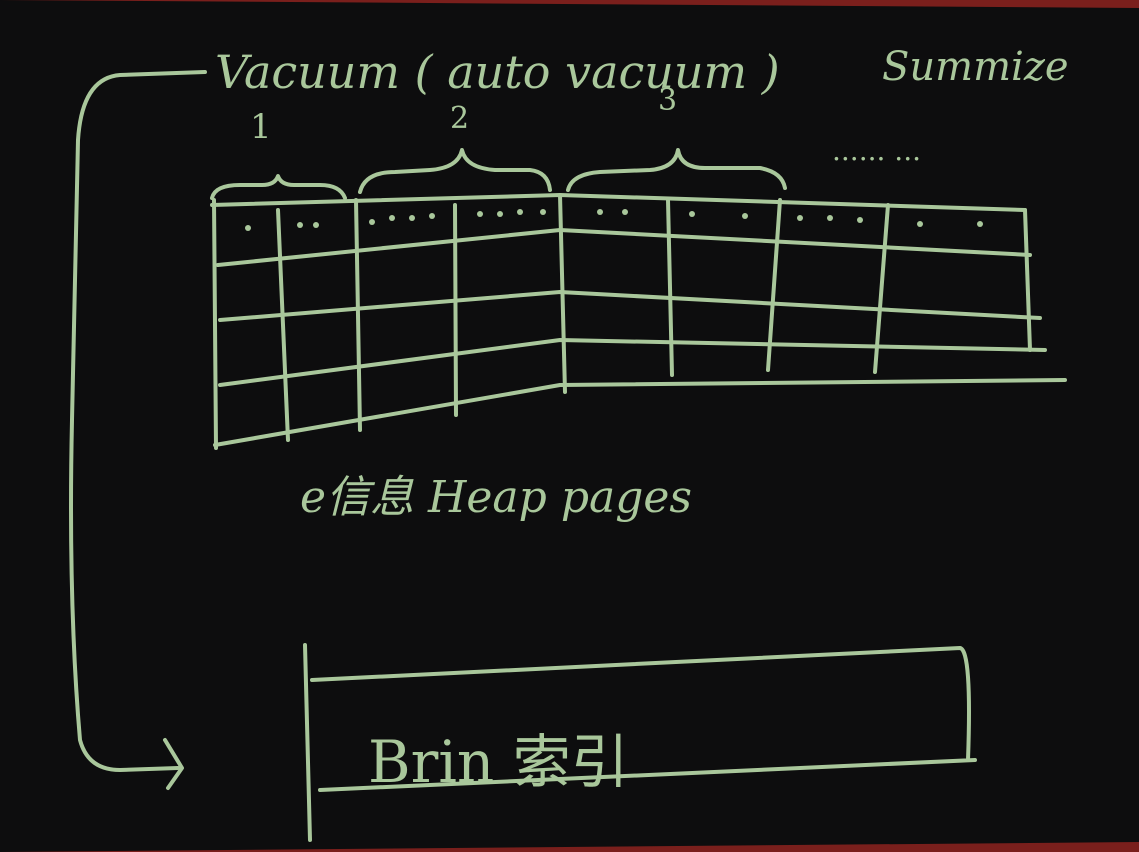  I want to click on heading-vacuum: Vacuum ( auto vacuum ), so click(497, 72).